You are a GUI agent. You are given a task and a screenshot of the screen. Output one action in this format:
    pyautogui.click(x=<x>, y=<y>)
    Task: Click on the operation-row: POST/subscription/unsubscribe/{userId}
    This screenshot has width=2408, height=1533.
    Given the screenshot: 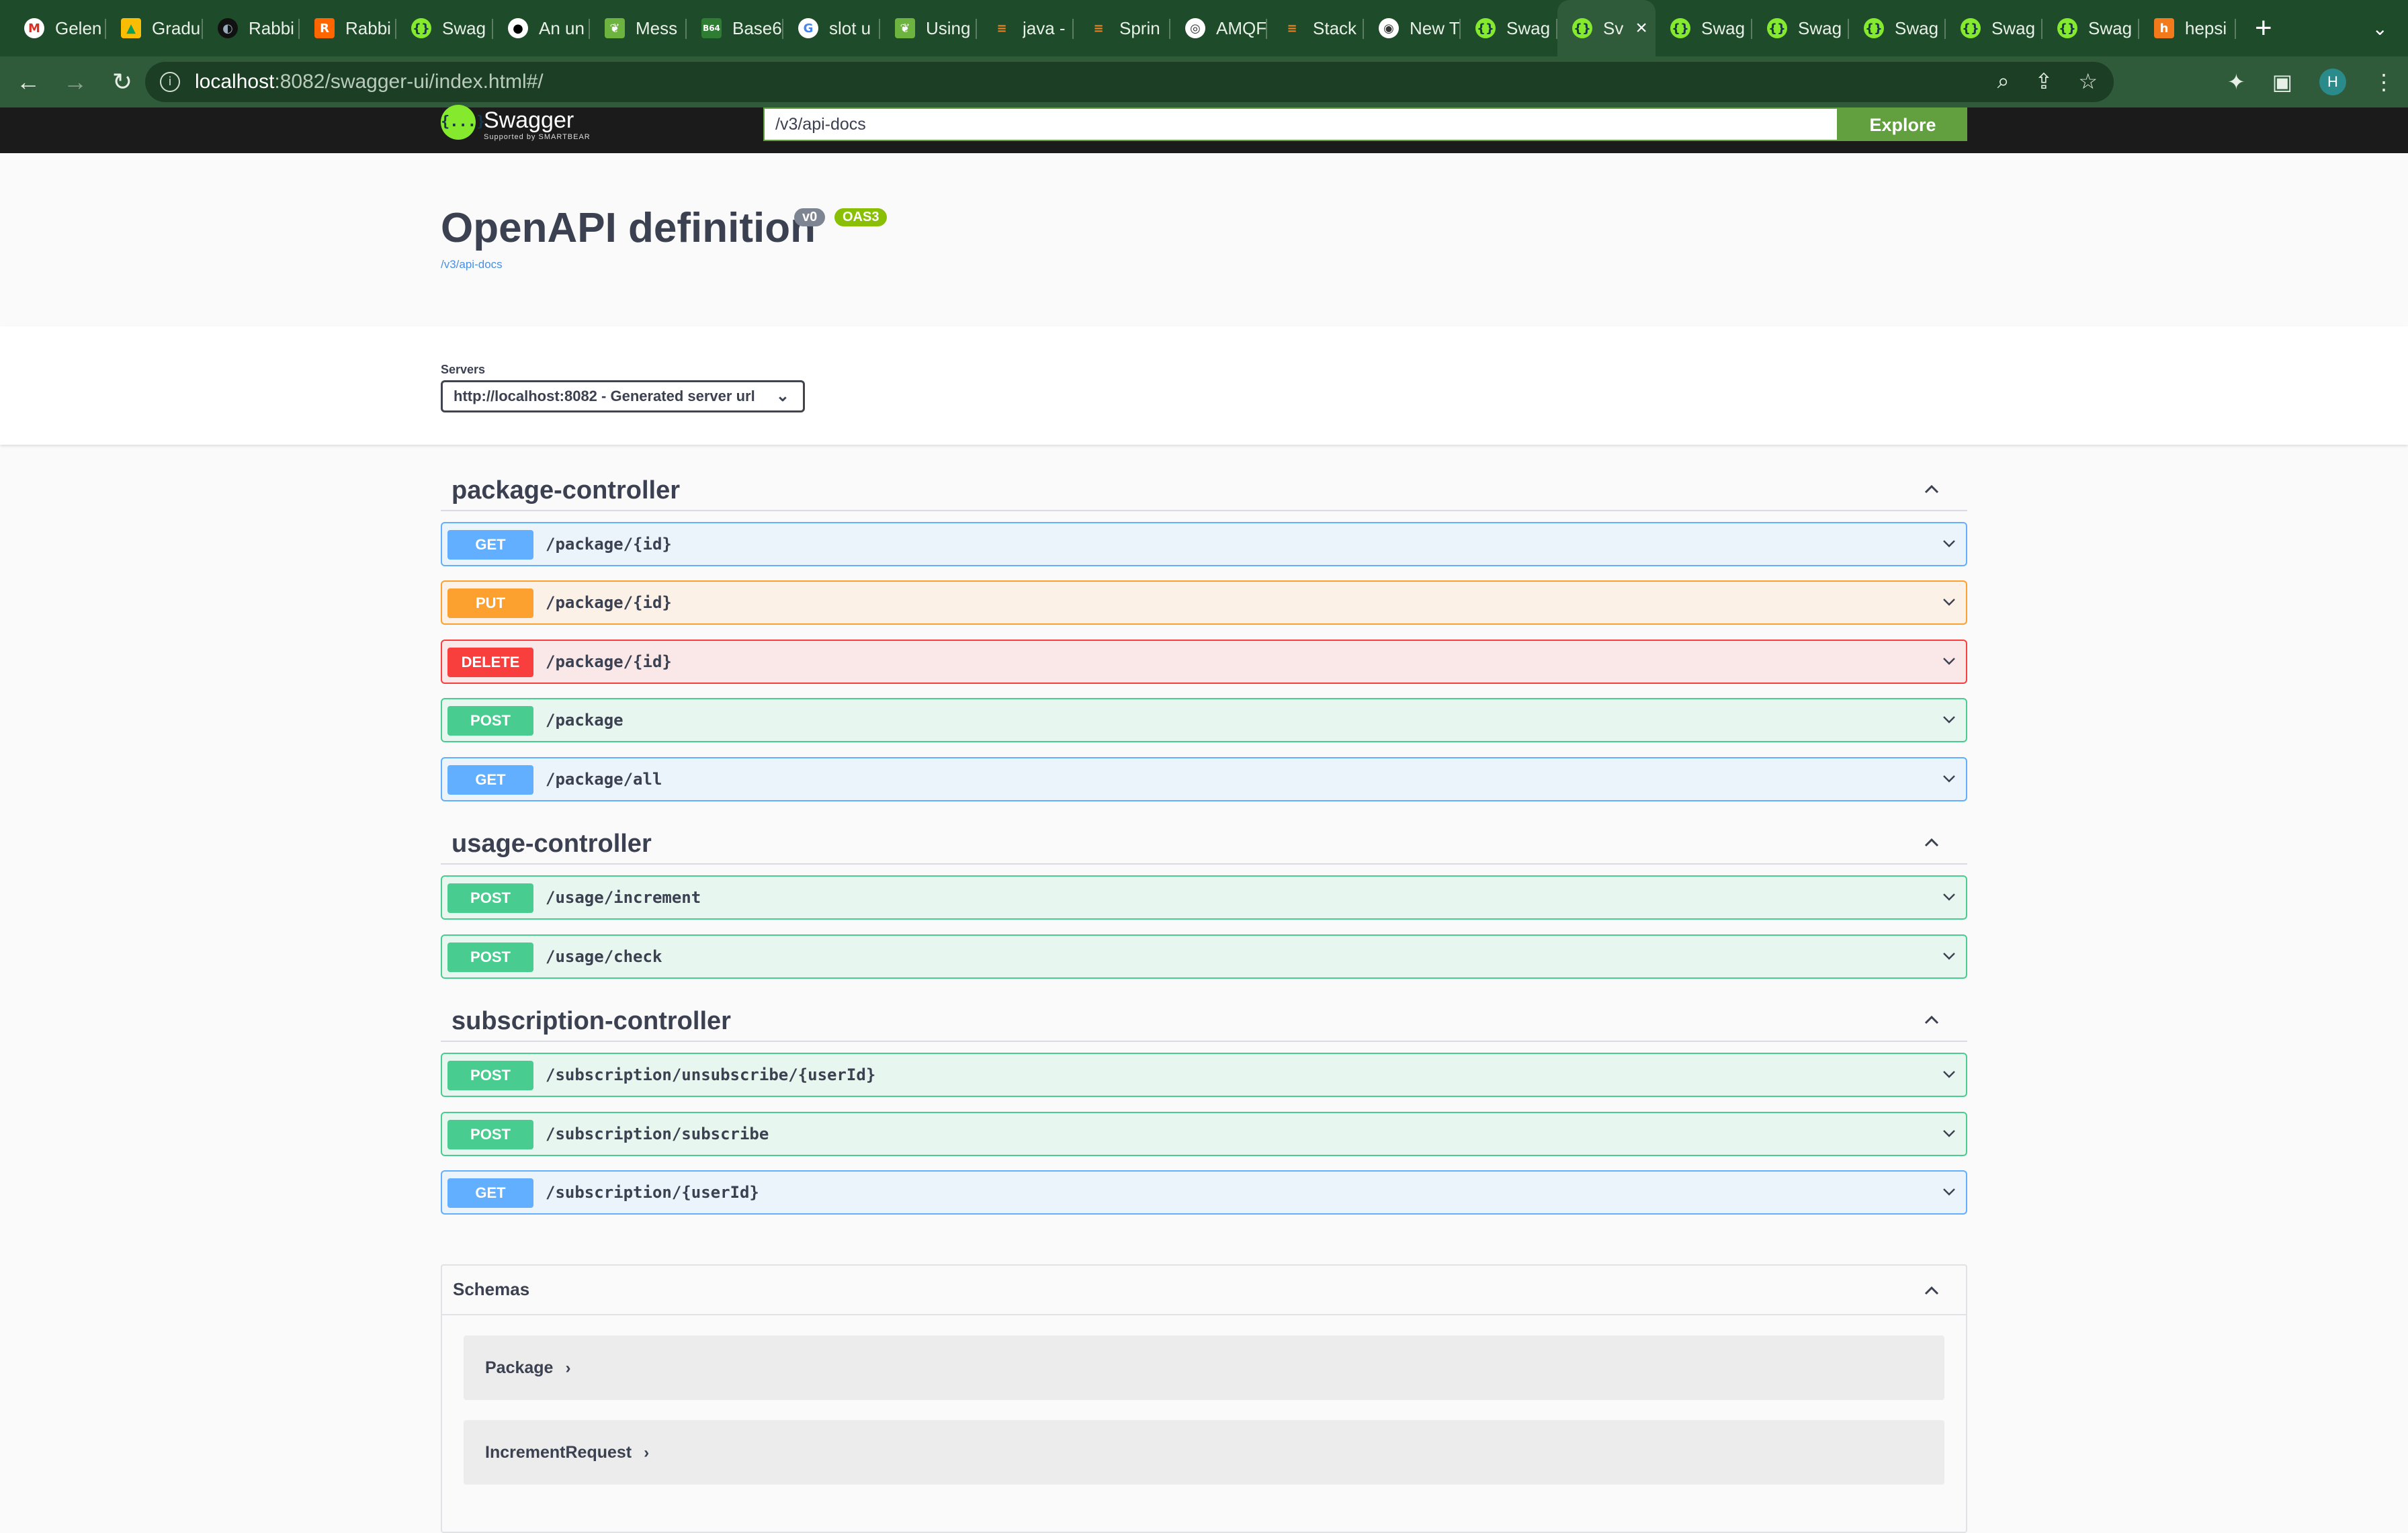 What is the action you would take?
    pyautogui.click(x=1204, y=1075)
    